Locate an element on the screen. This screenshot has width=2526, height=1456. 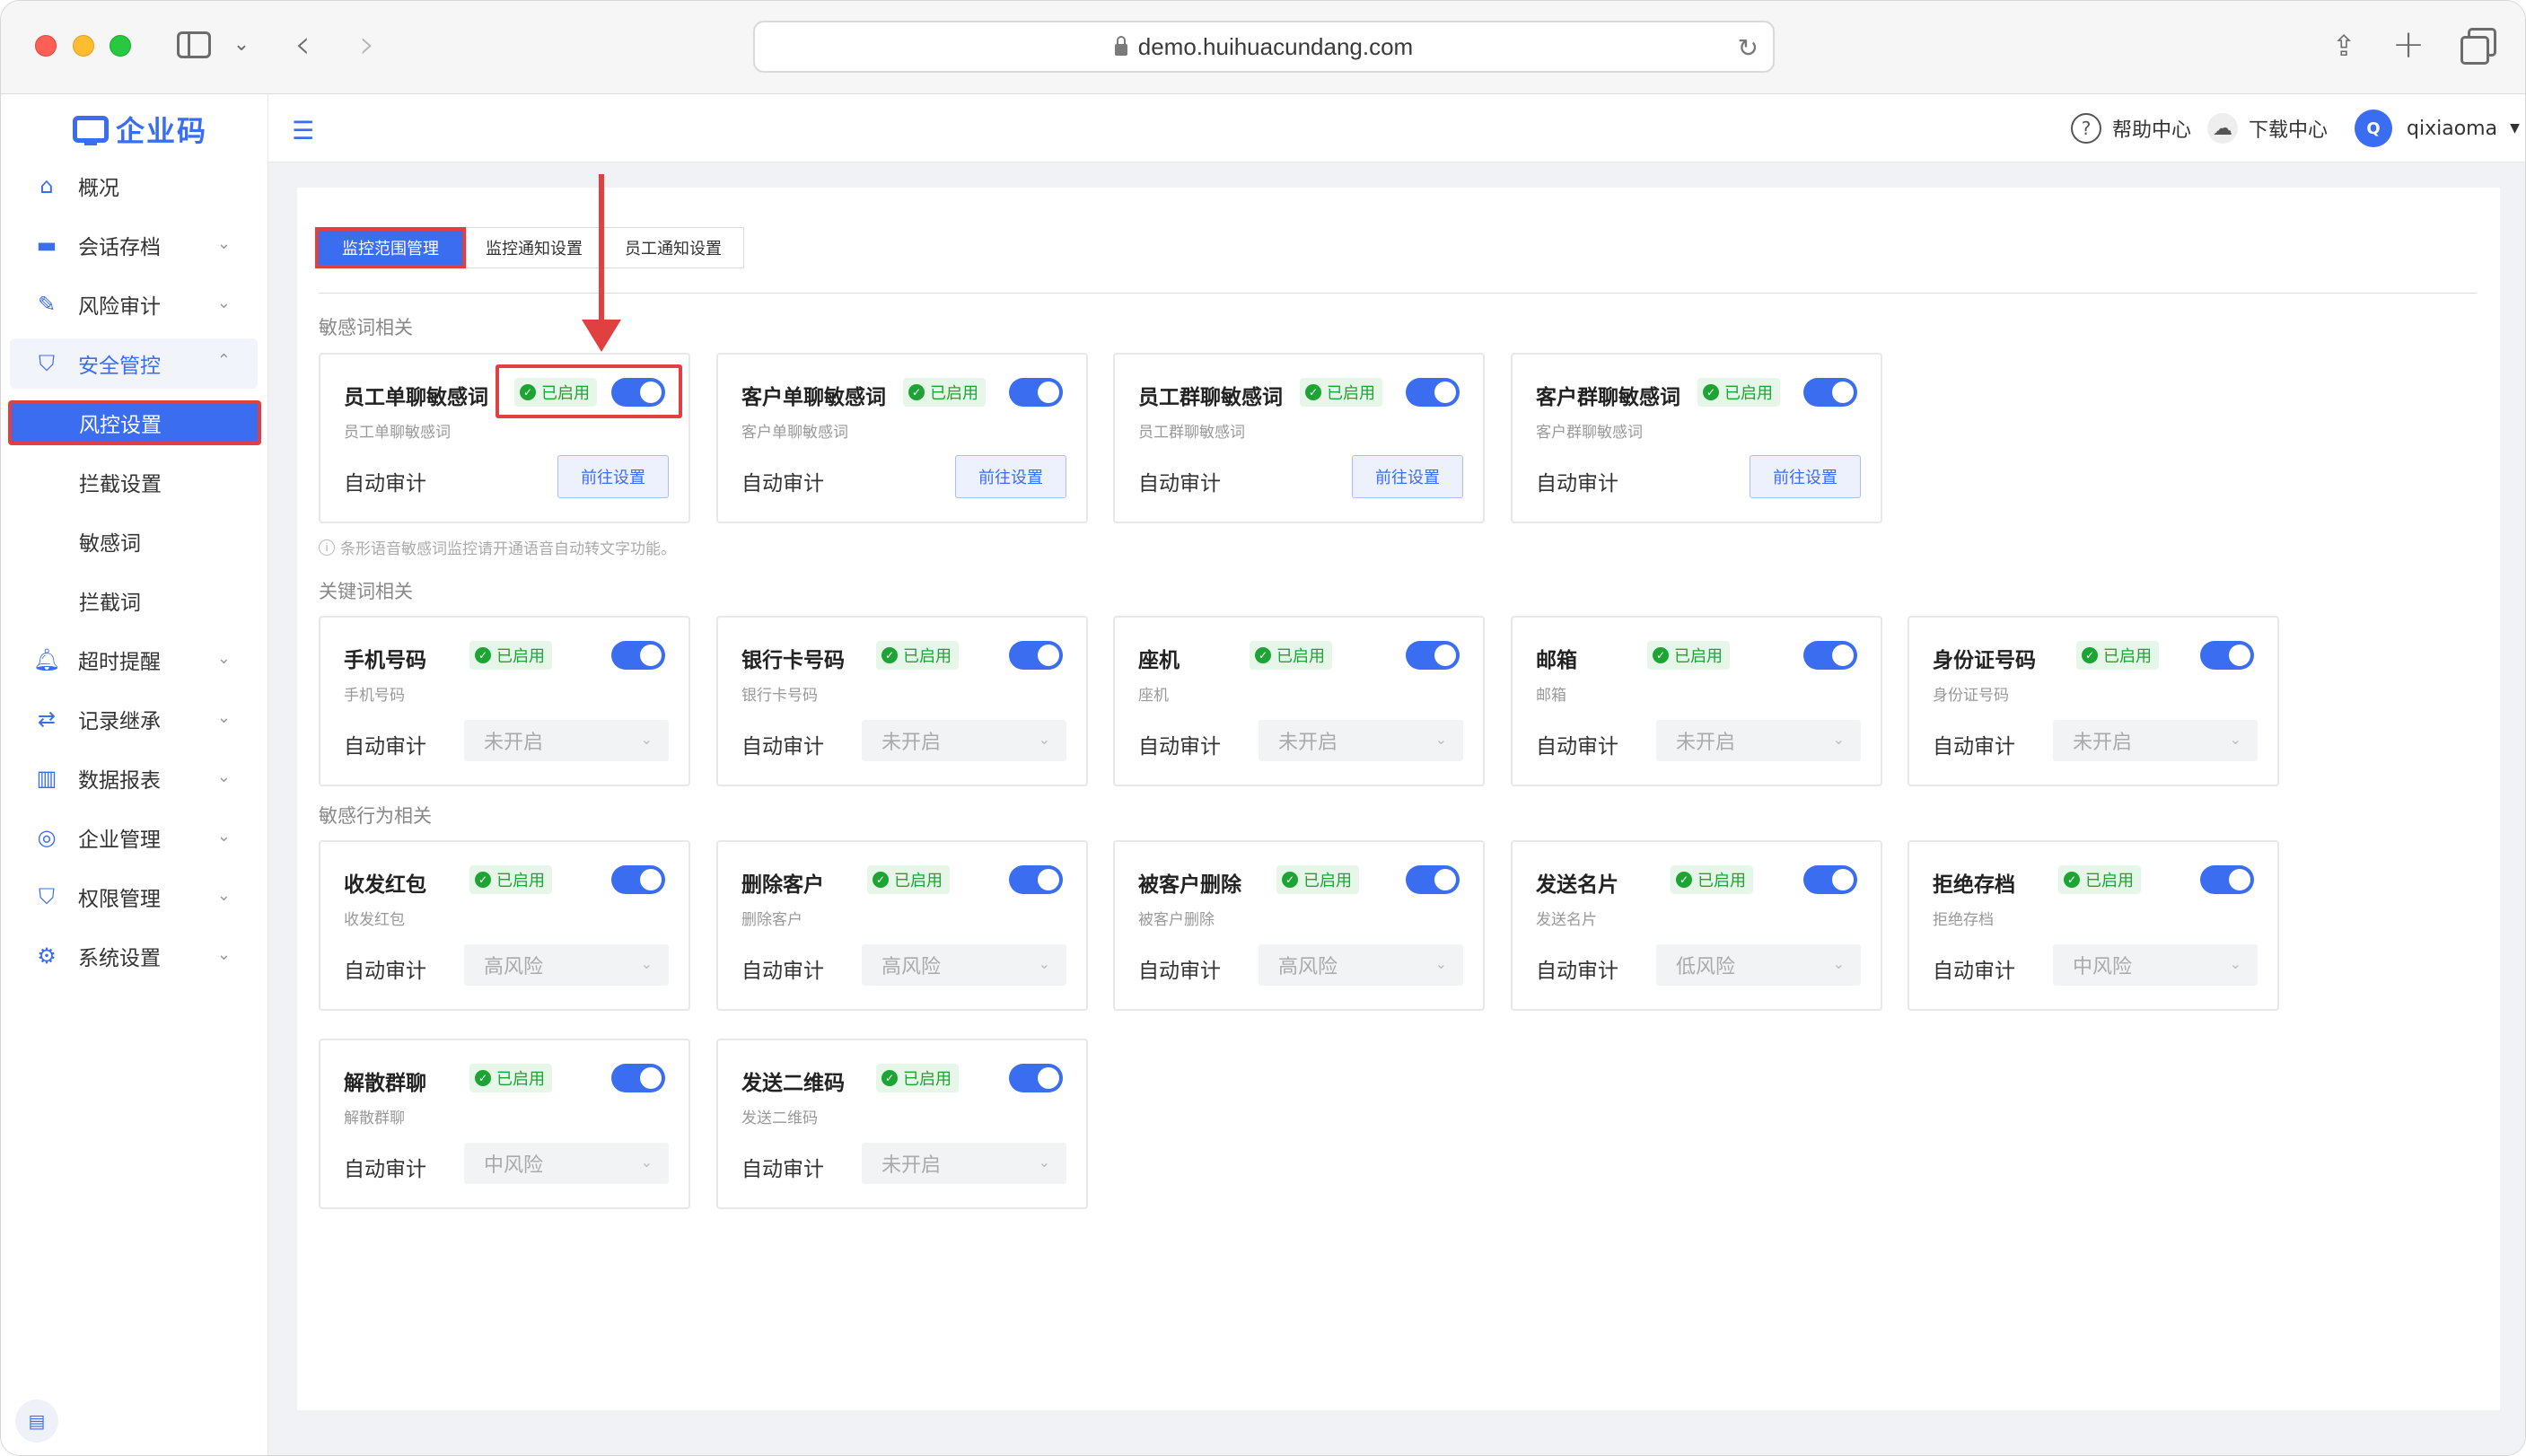
rule-card: 身份证号码 ✓ 已启用 身份证号码 自动审计 未开启 ⌄ is located at coordinates (2093, 701).